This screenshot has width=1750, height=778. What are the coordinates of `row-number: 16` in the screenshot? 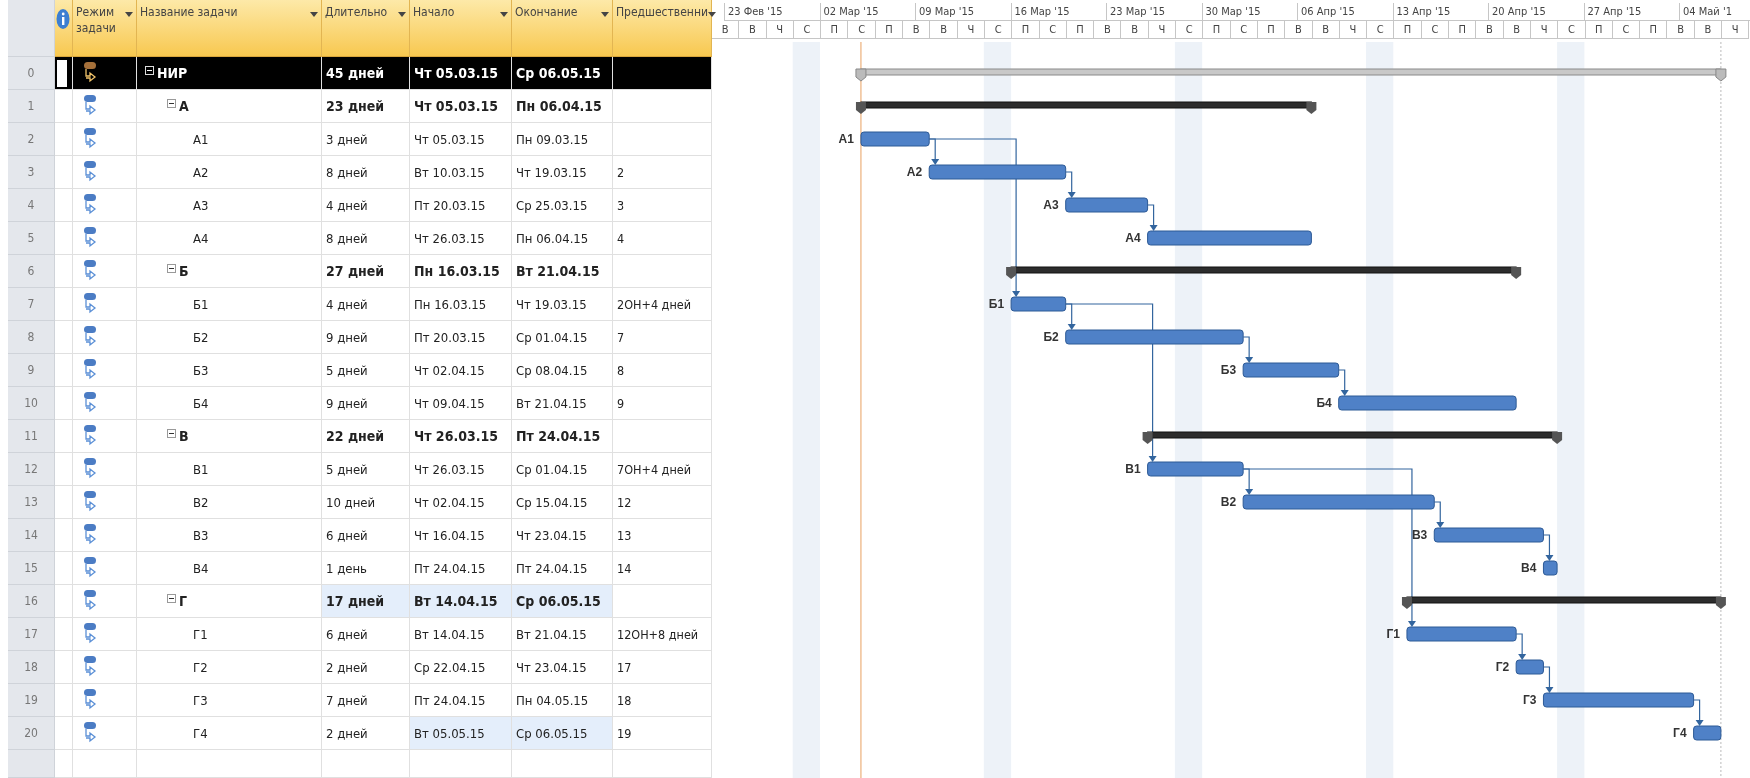 It's located at (31, 601).